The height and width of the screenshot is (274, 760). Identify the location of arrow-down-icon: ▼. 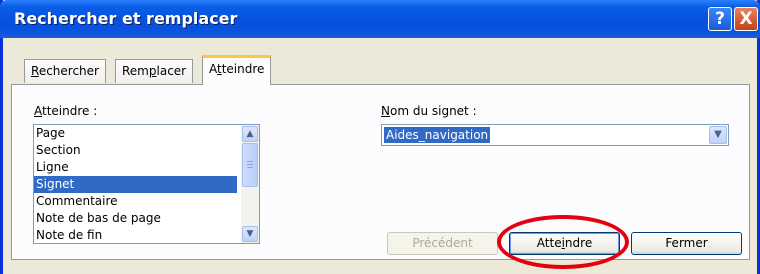
(250, 234).